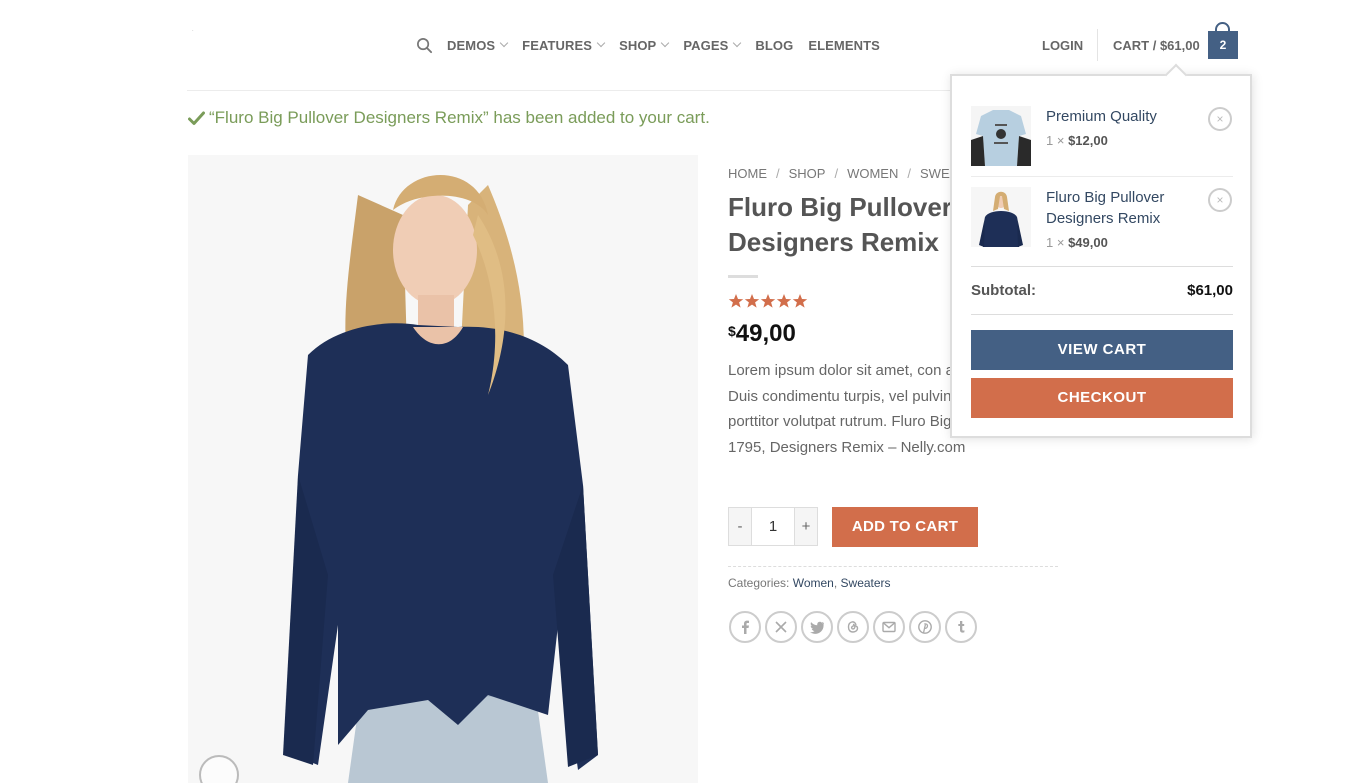  Describe the element at coordinates (893, 566) in the screenshot. I see `product-meta-divider` at that location.